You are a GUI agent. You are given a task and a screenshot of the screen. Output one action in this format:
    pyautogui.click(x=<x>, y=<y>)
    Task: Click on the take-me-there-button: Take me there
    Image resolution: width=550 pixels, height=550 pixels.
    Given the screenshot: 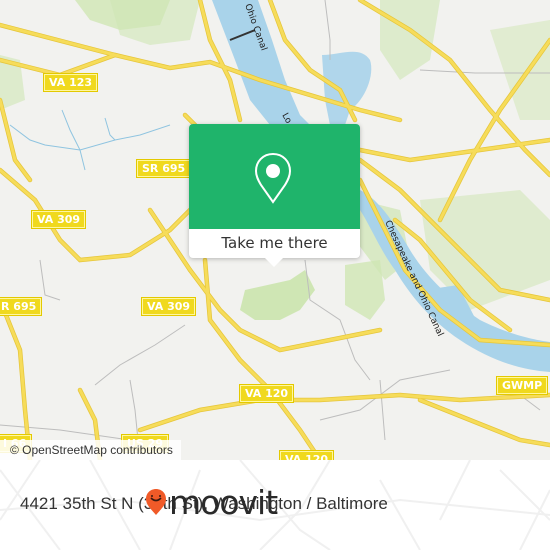 What is the action you would take?
    pyautogui.click(x=274, y=243)
    